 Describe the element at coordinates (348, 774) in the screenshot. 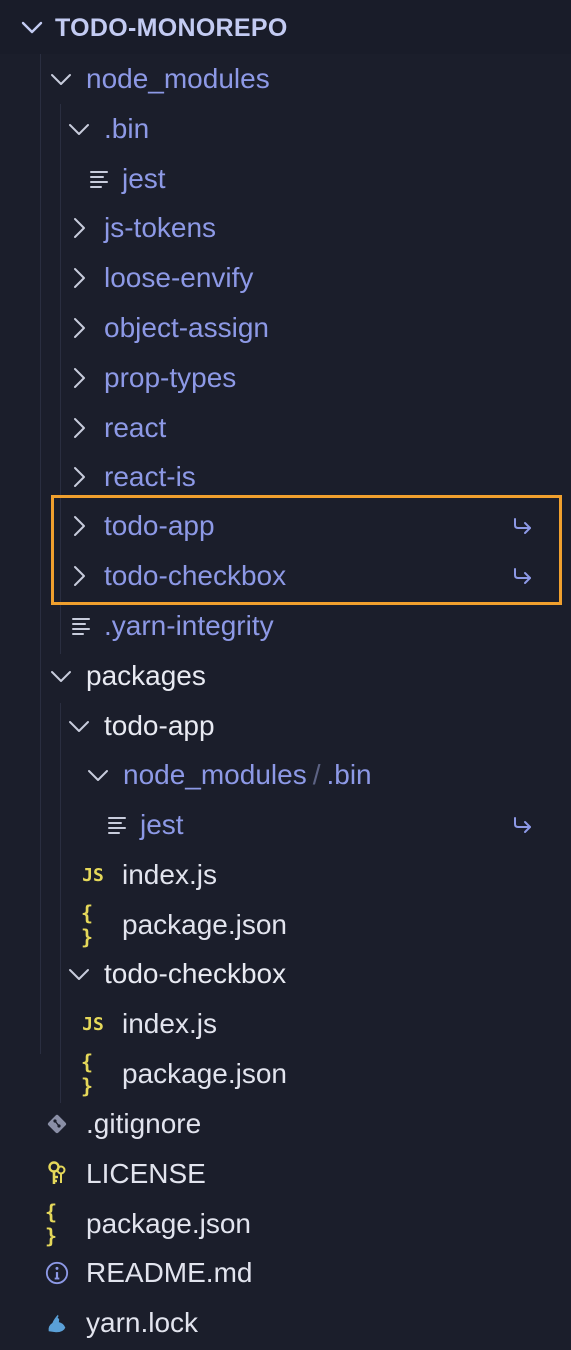

I see `compact-folder-second: .bin` at that location.